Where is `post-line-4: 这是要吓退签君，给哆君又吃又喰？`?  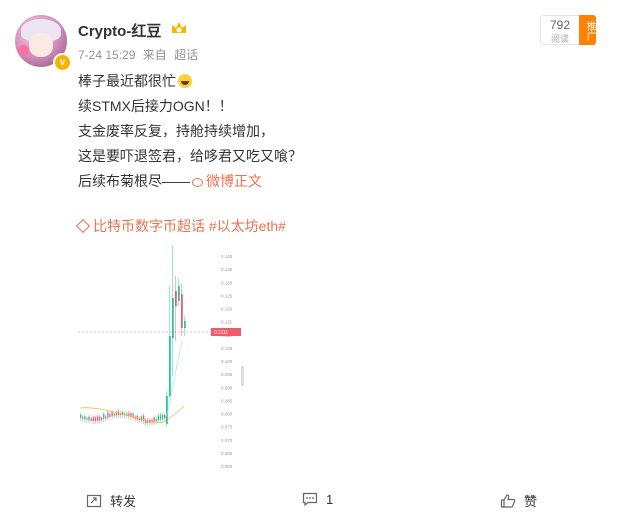 post-line-4: 这是要吓退签君，给哆君又吃又喰？ is located at coordinates (190, 156).